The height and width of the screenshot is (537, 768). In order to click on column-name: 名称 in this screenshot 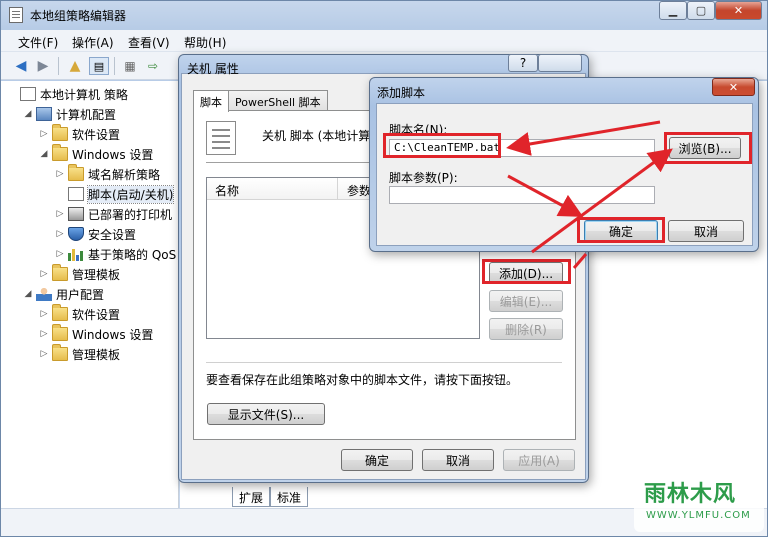, I will do `click(227, 190)`.